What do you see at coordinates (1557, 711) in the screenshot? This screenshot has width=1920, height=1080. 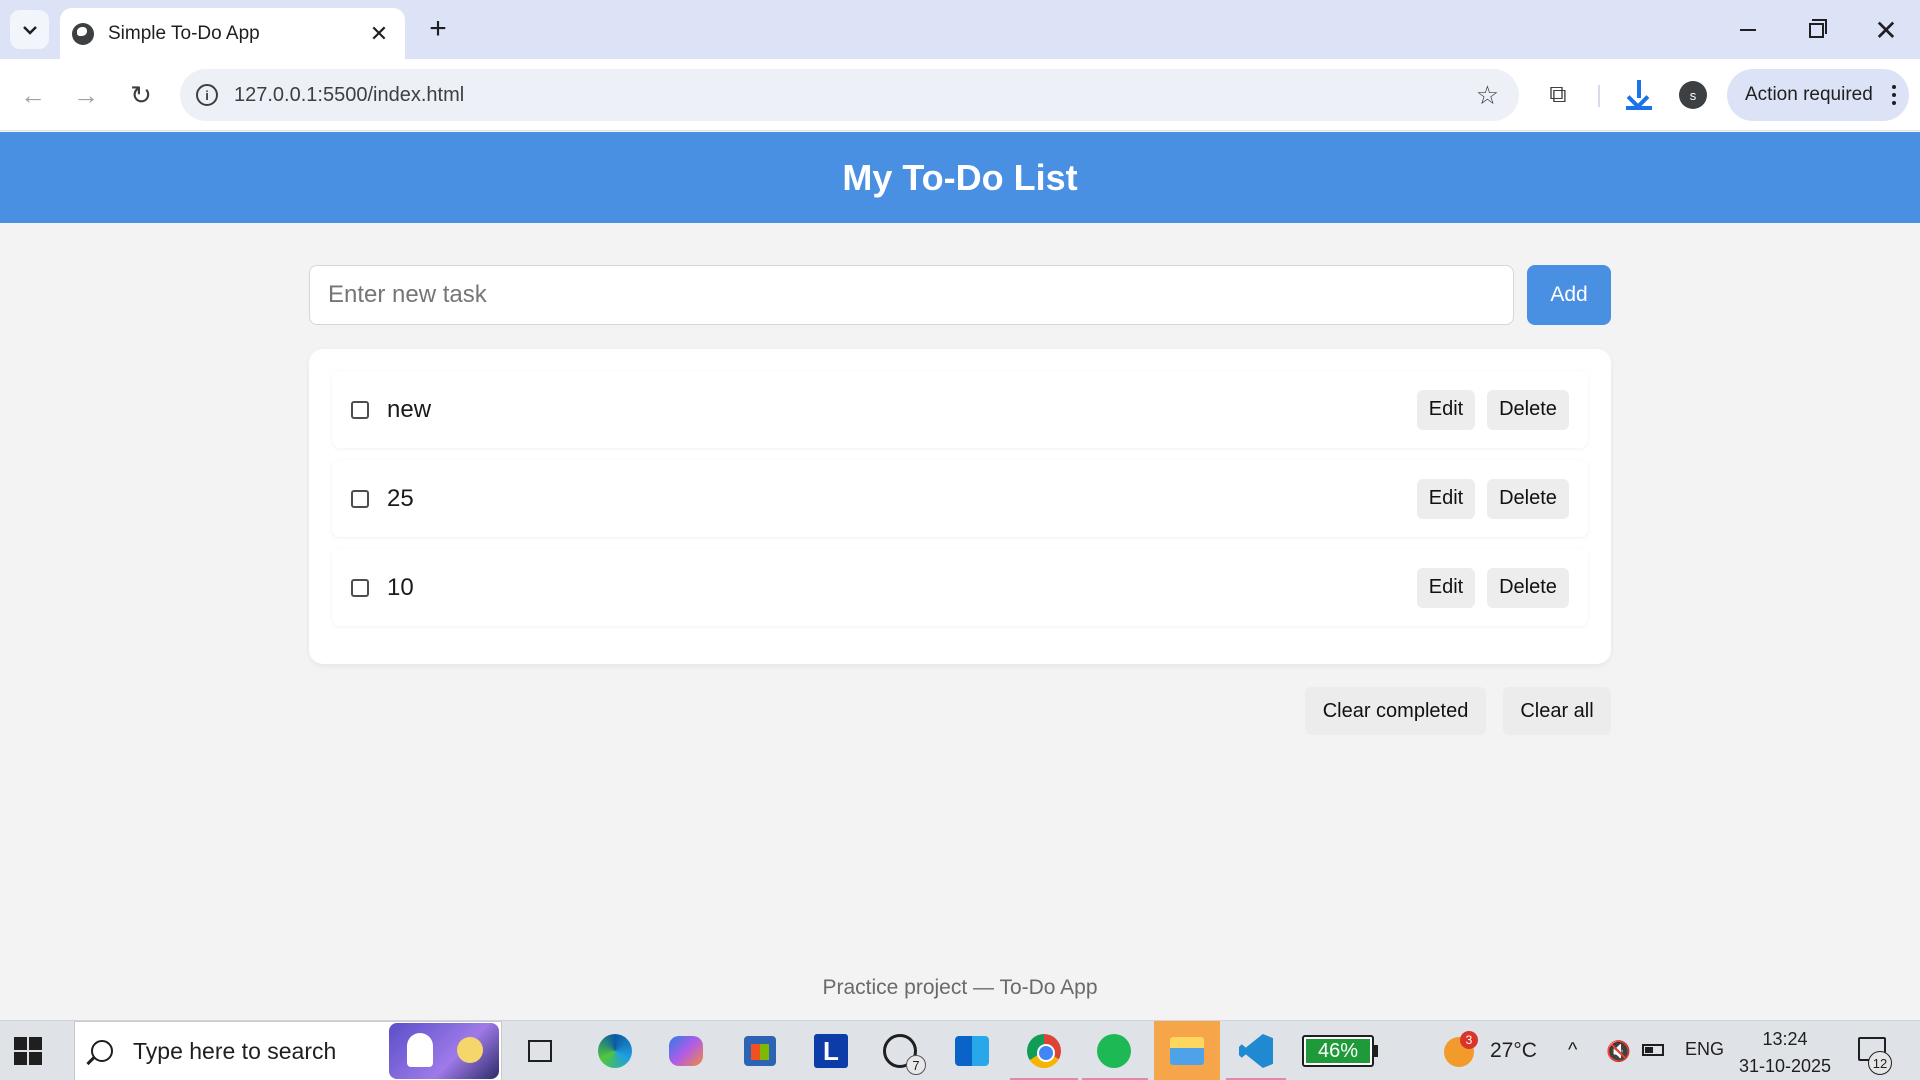 I see `clear-all-button: Clear all` at bounding box center [1557, 711].